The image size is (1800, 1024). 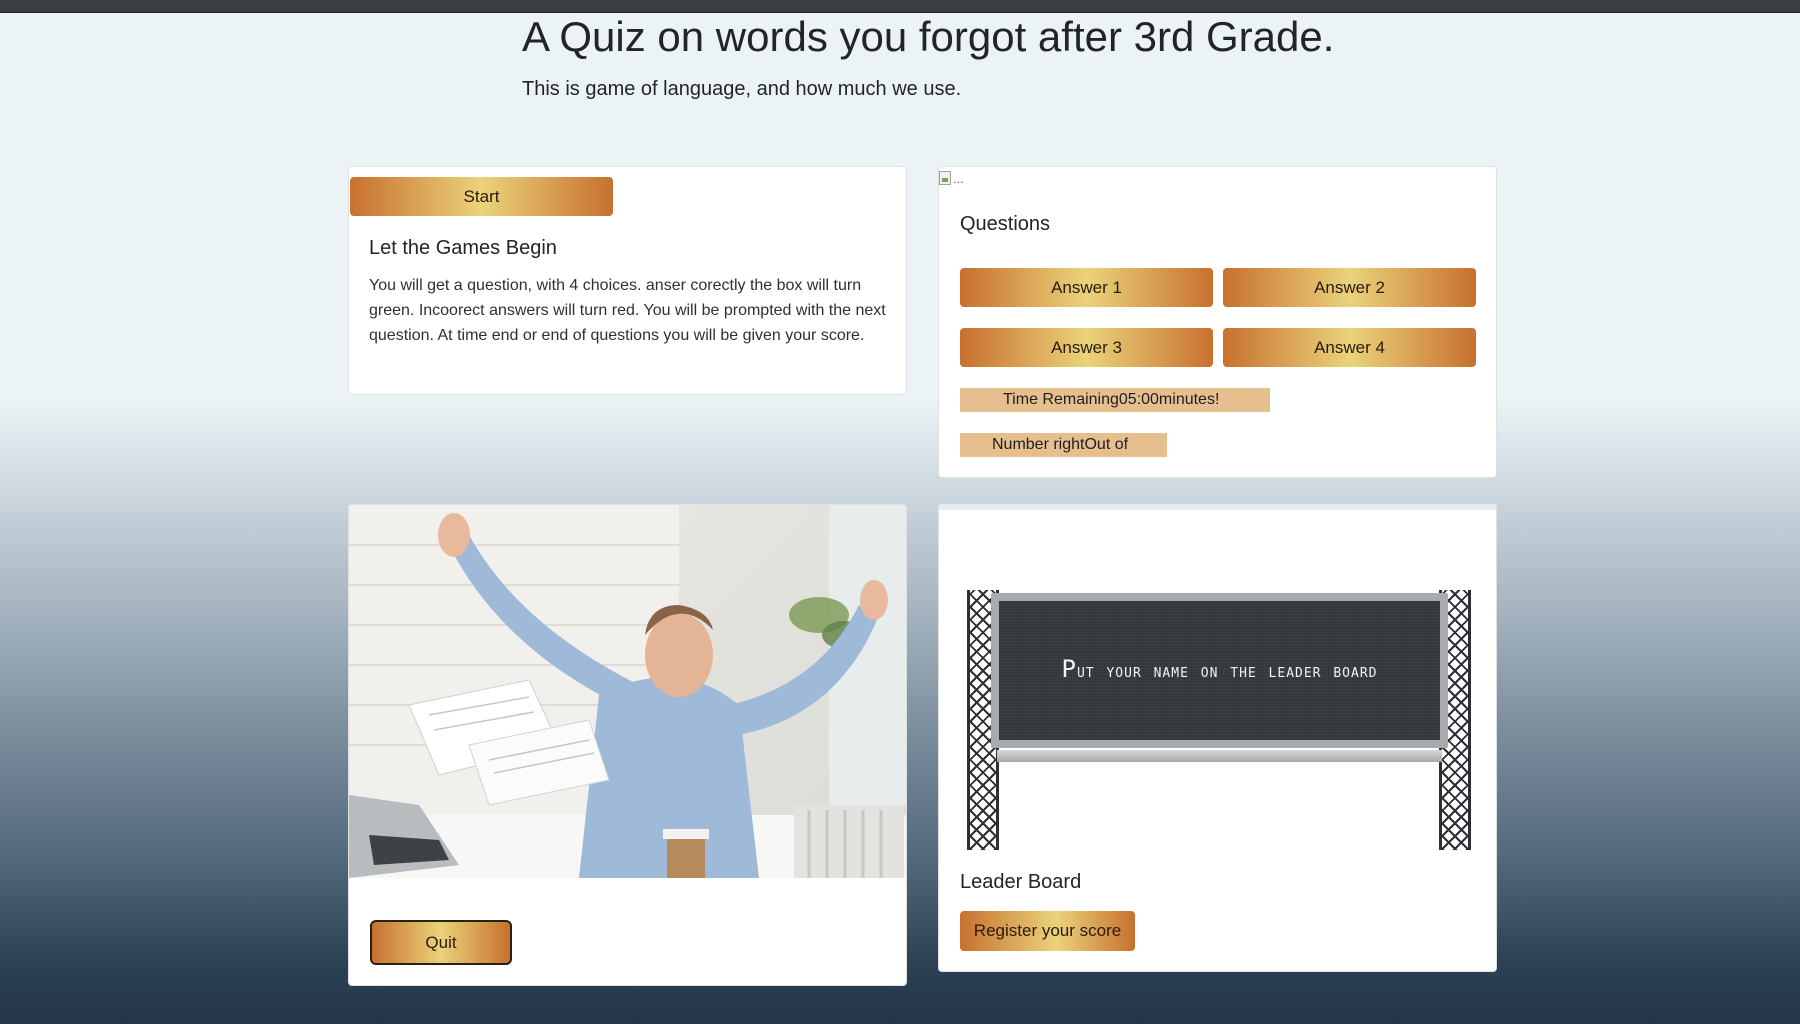 What do you see at coordinates (441, 942) in the screenshot?
I see `quit-button: Quit` at bounding box center [441, 942].